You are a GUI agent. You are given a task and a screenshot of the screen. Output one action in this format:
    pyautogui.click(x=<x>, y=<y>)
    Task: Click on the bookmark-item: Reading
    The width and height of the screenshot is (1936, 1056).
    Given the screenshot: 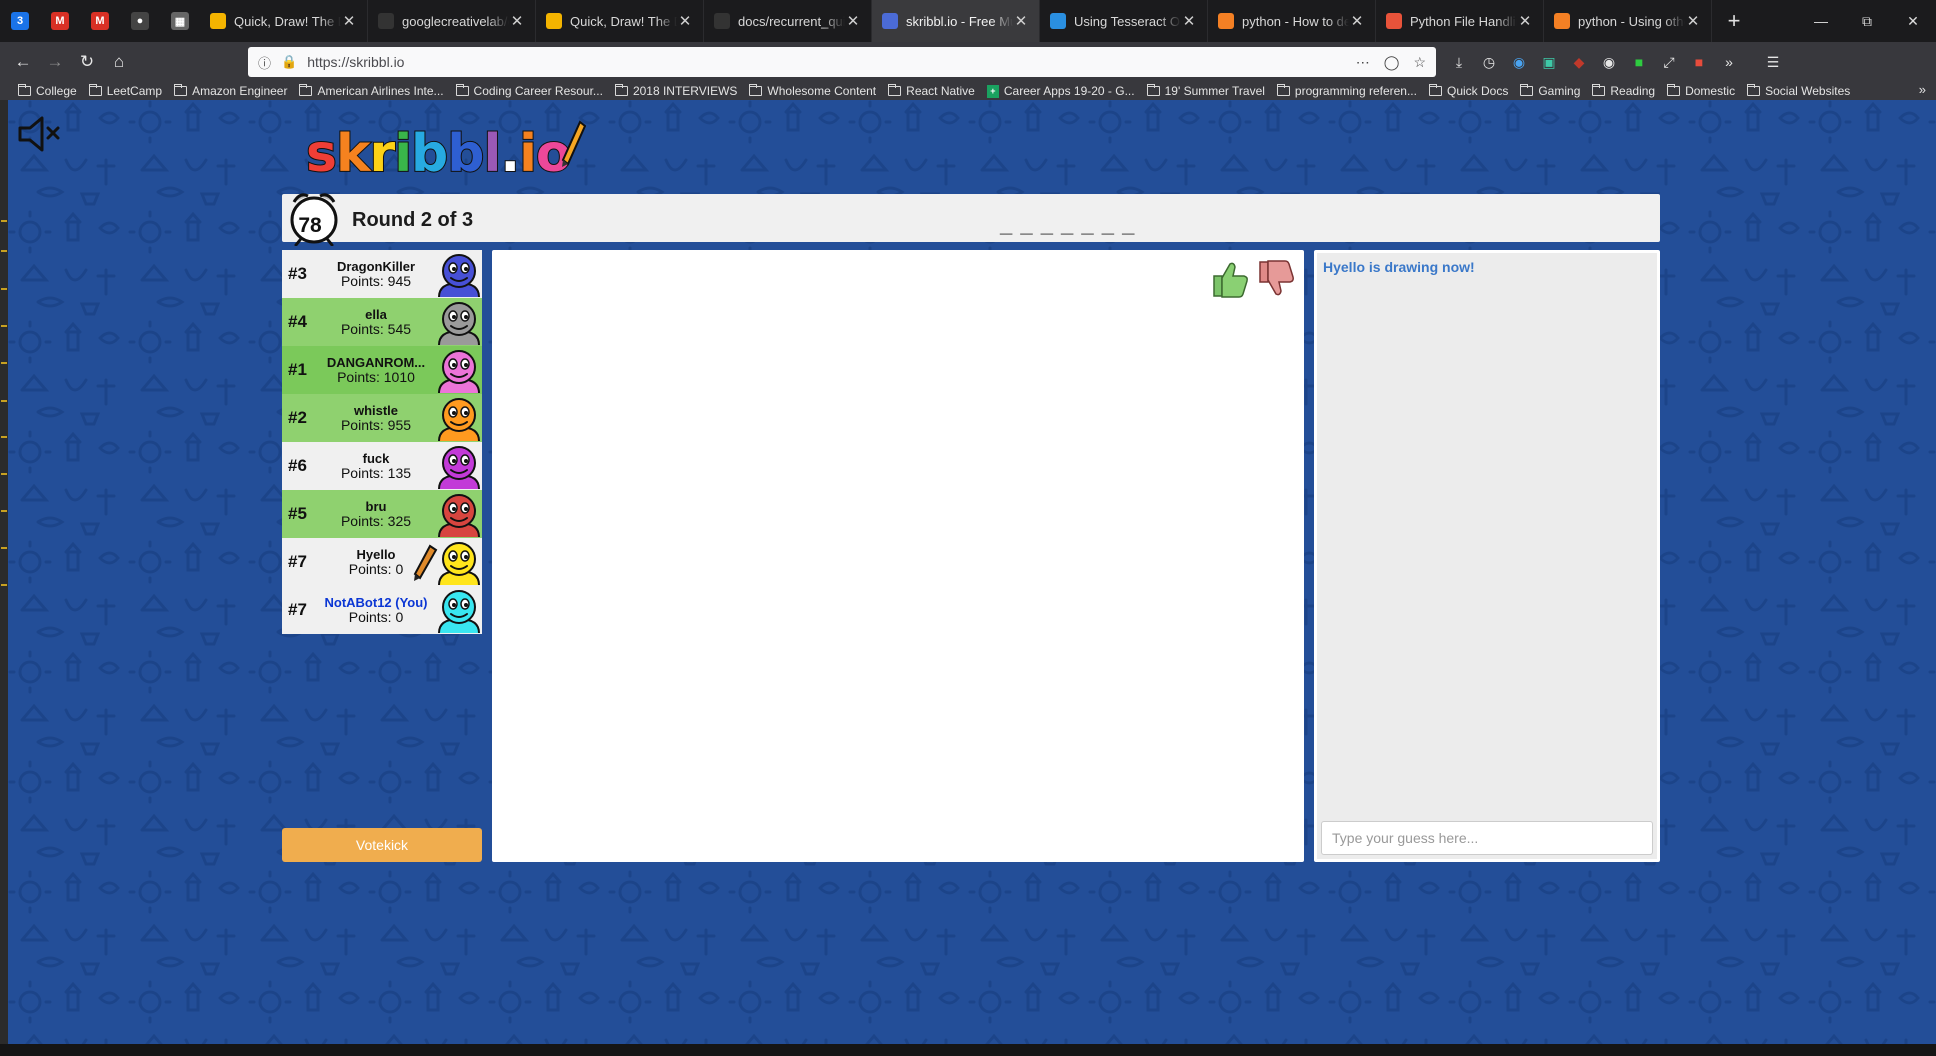 What is the action you would take?
    pyautogui.click(x=1623, y=91)
    